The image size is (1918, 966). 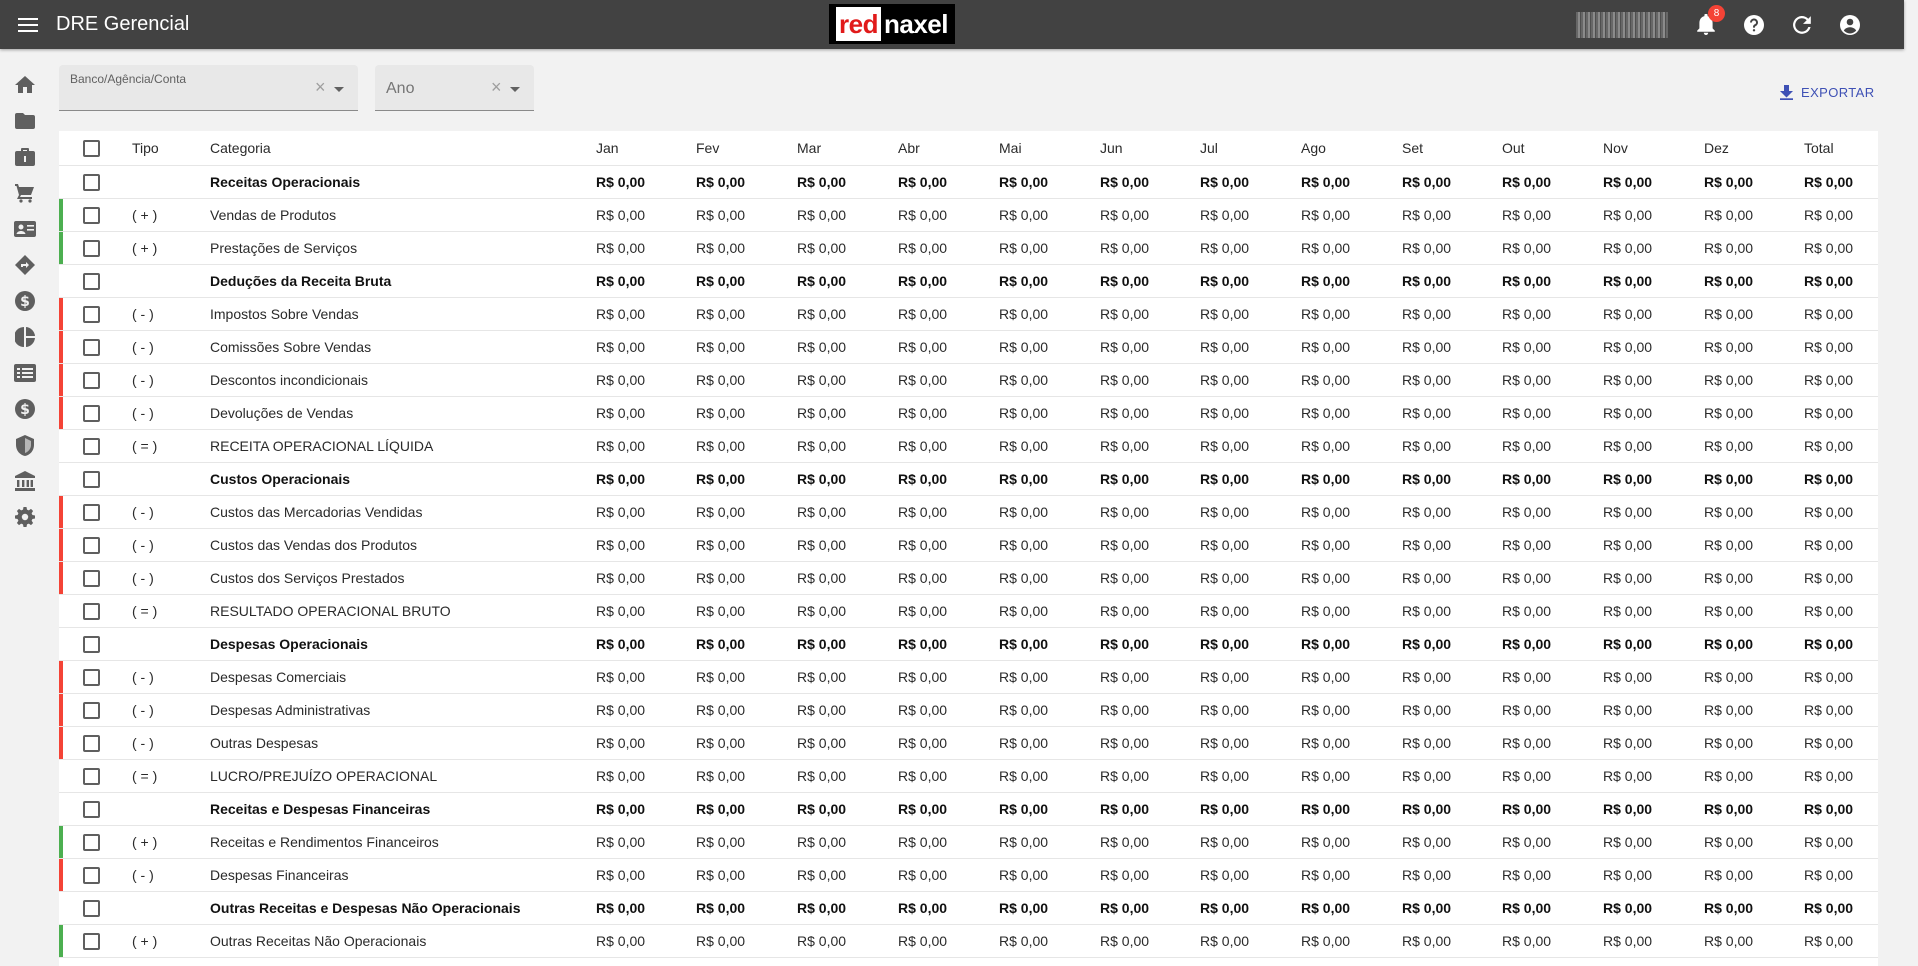 I want to click on column-header-set: Set, so click(x=1412, y=148).